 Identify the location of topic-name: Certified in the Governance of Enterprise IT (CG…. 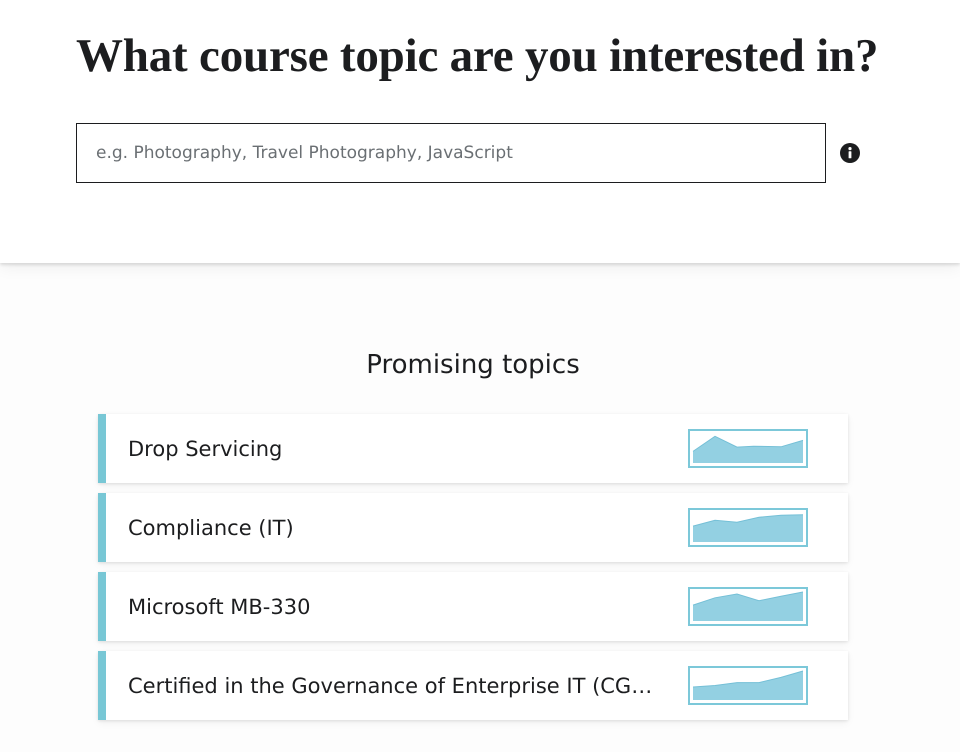
(390, 686).